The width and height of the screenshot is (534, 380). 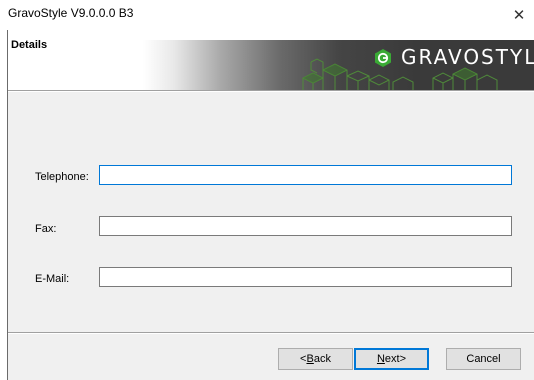 I want to click on back-button-mnemonic: B, so click(x=310, y=359).